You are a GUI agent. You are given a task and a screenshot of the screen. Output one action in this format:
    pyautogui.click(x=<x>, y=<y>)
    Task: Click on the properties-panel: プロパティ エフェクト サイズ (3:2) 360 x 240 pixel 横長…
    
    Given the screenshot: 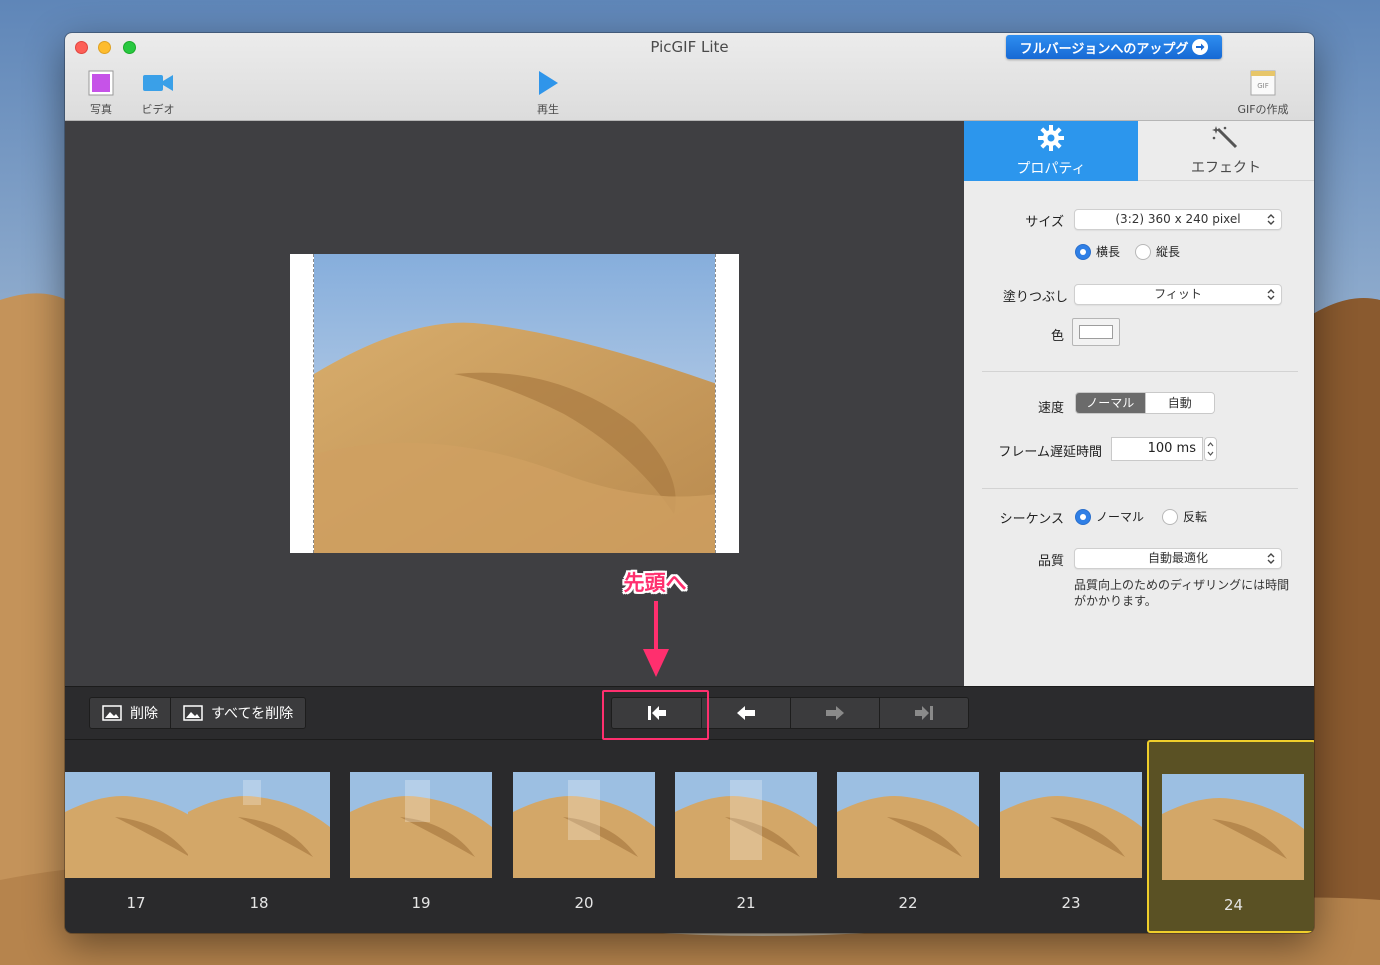 What is the action you would take?
    pyautogui.click(x=1139, y=403)
    